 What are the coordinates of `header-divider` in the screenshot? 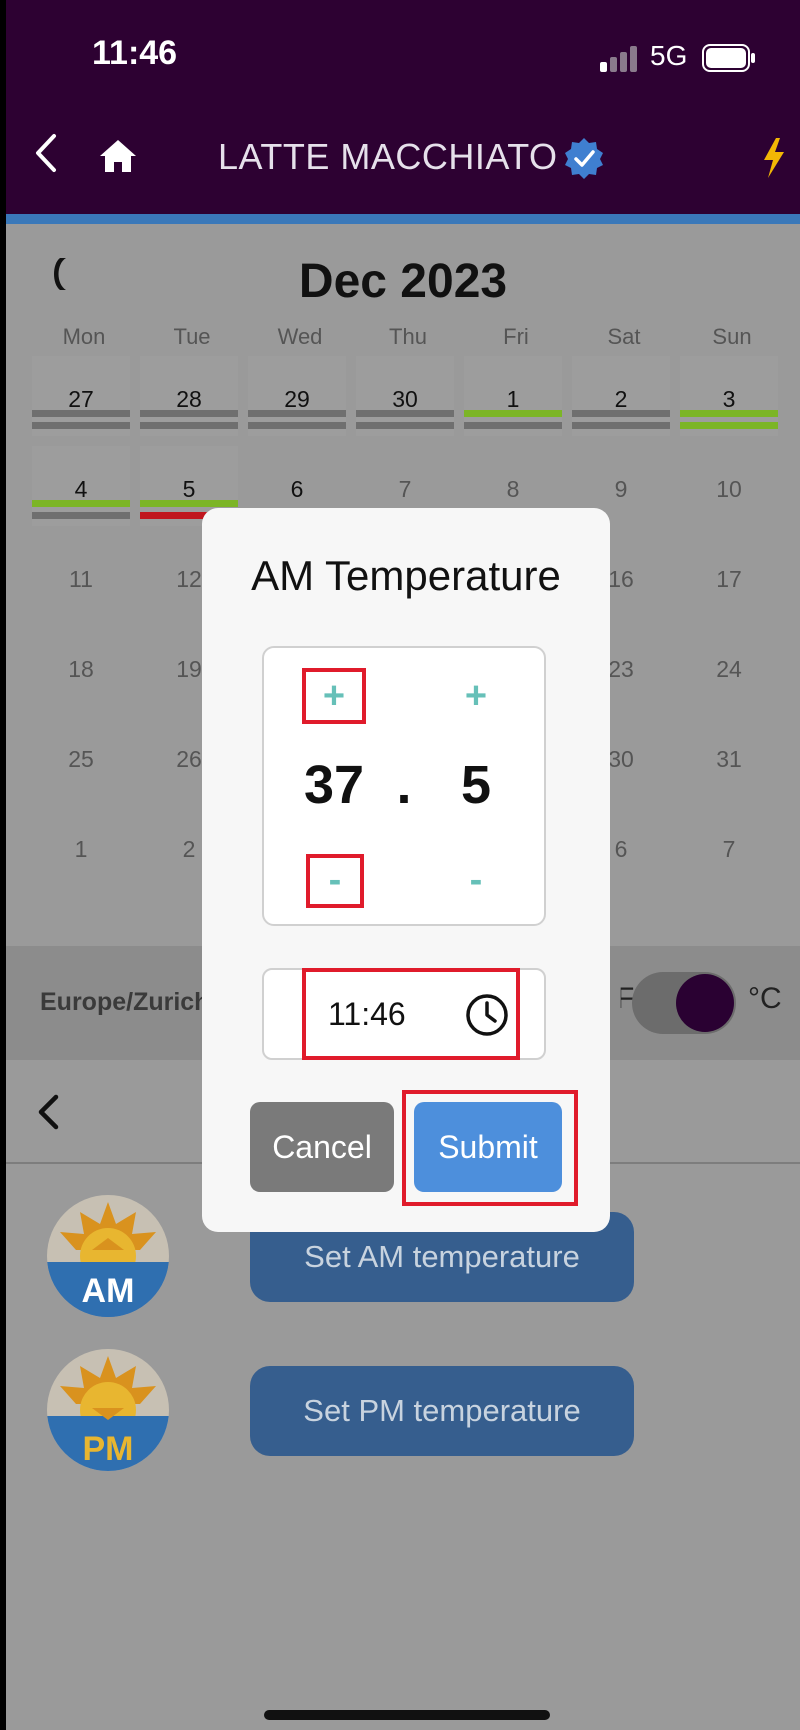 It's located at (403, 219).